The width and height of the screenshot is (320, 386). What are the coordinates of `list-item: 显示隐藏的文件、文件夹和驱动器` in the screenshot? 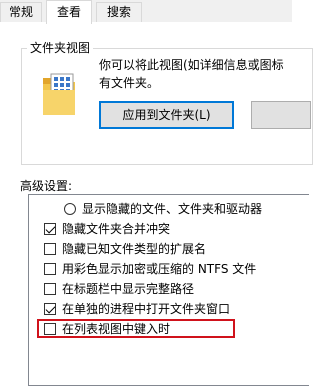 It's located at (163, 209).